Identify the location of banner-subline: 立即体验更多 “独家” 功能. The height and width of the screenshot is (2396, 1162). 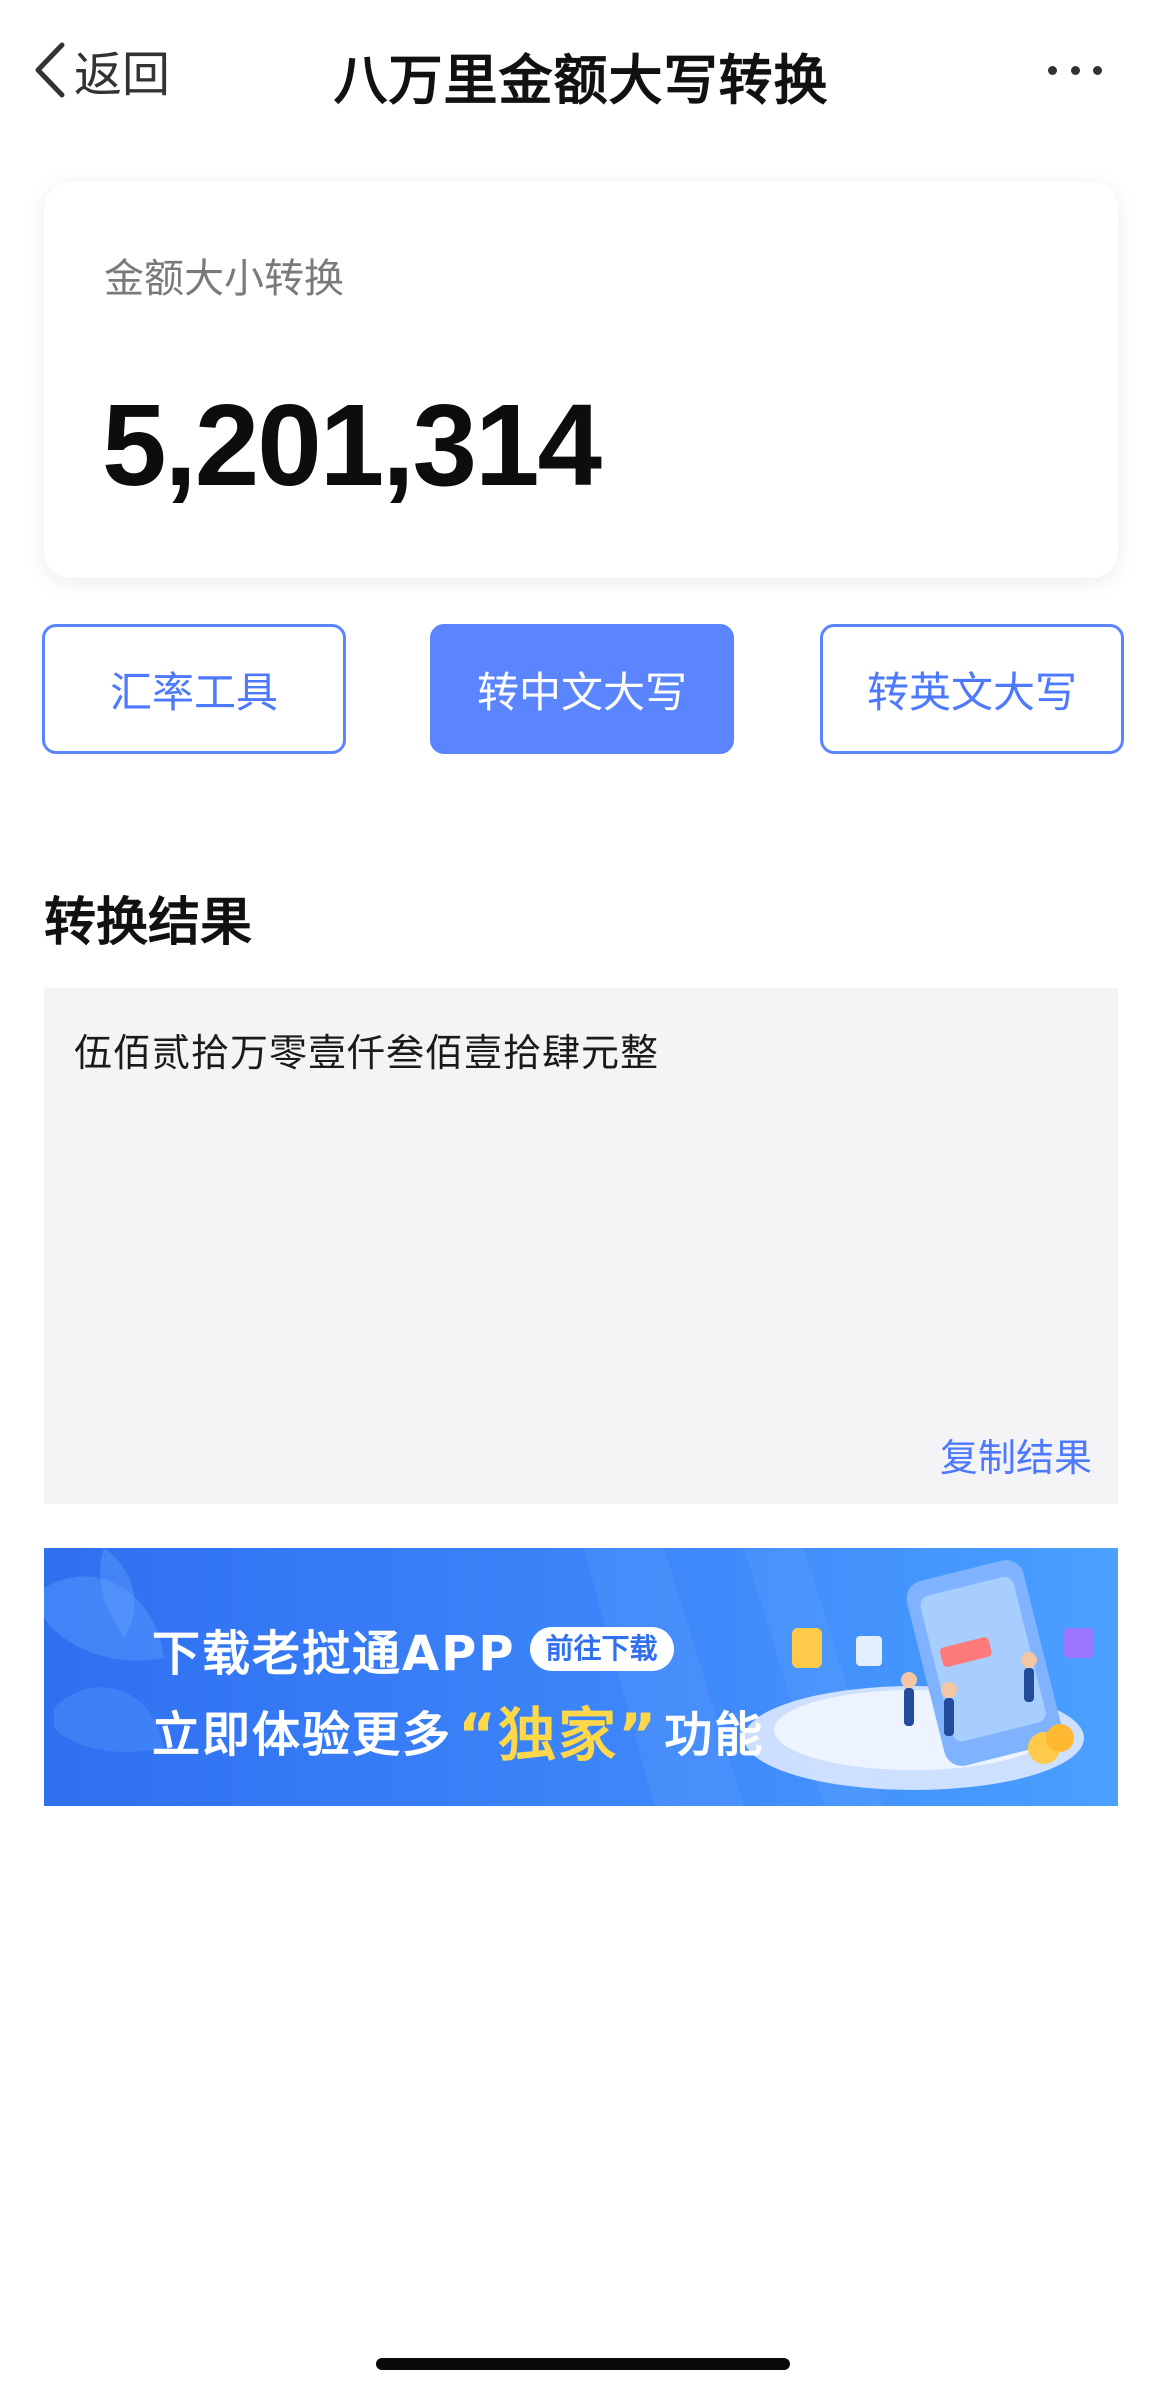
(458, 1730).